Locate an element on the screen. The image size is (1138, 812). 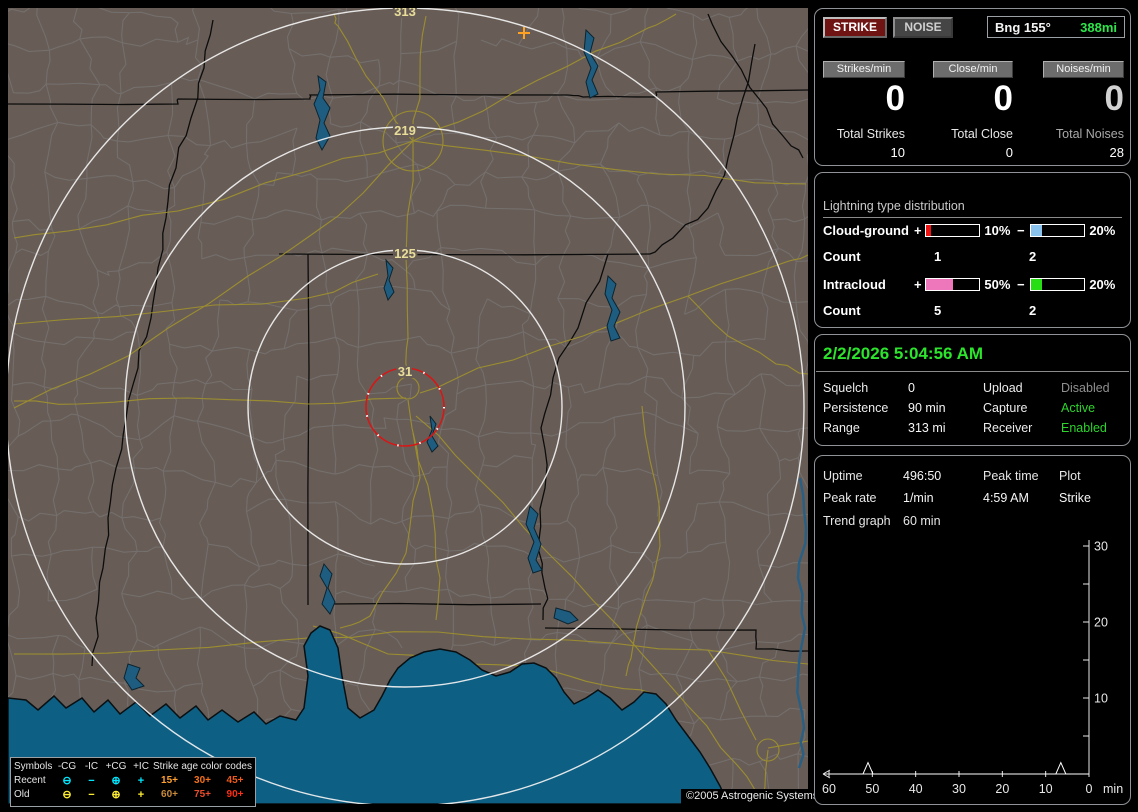
noises-per-min-button: Noises/min is located at coordinates (1083, 69).